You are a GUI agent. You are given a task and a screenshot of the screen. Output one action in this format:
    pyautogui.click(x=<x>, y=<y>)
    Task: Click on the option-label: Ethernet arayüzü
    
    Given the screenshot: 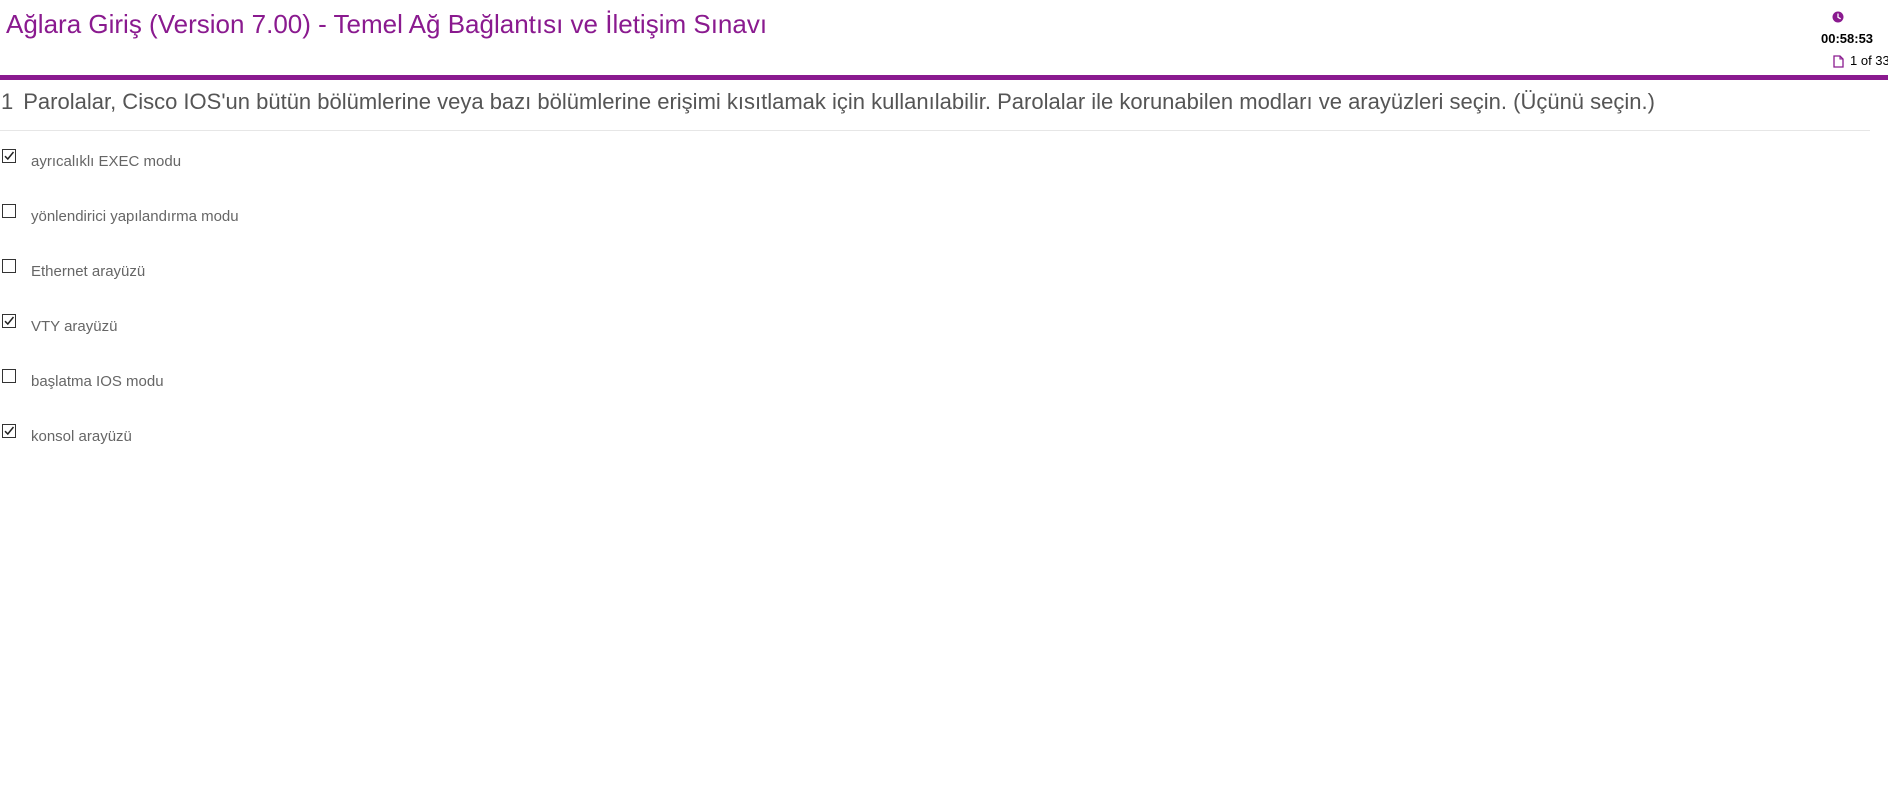 What is the action you would take?
    pyautogui.click(x=88, y=271)
    